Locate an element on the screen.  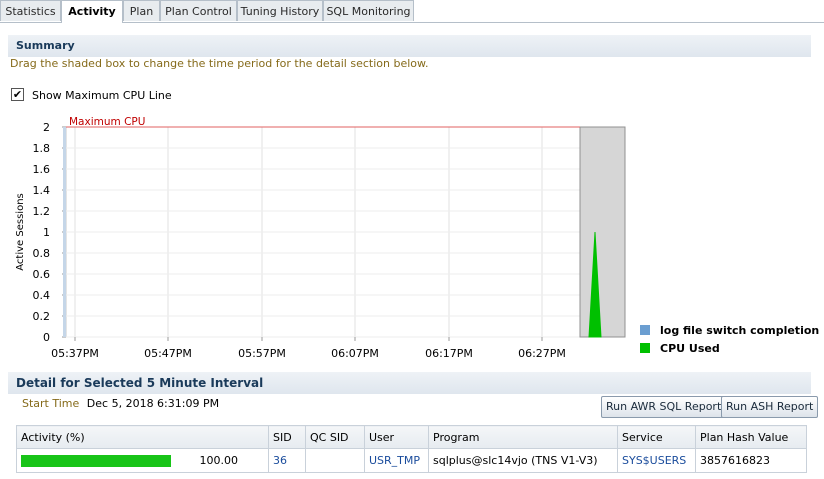
y-tick-label: 0.4 is located at coordinates (42, 295).